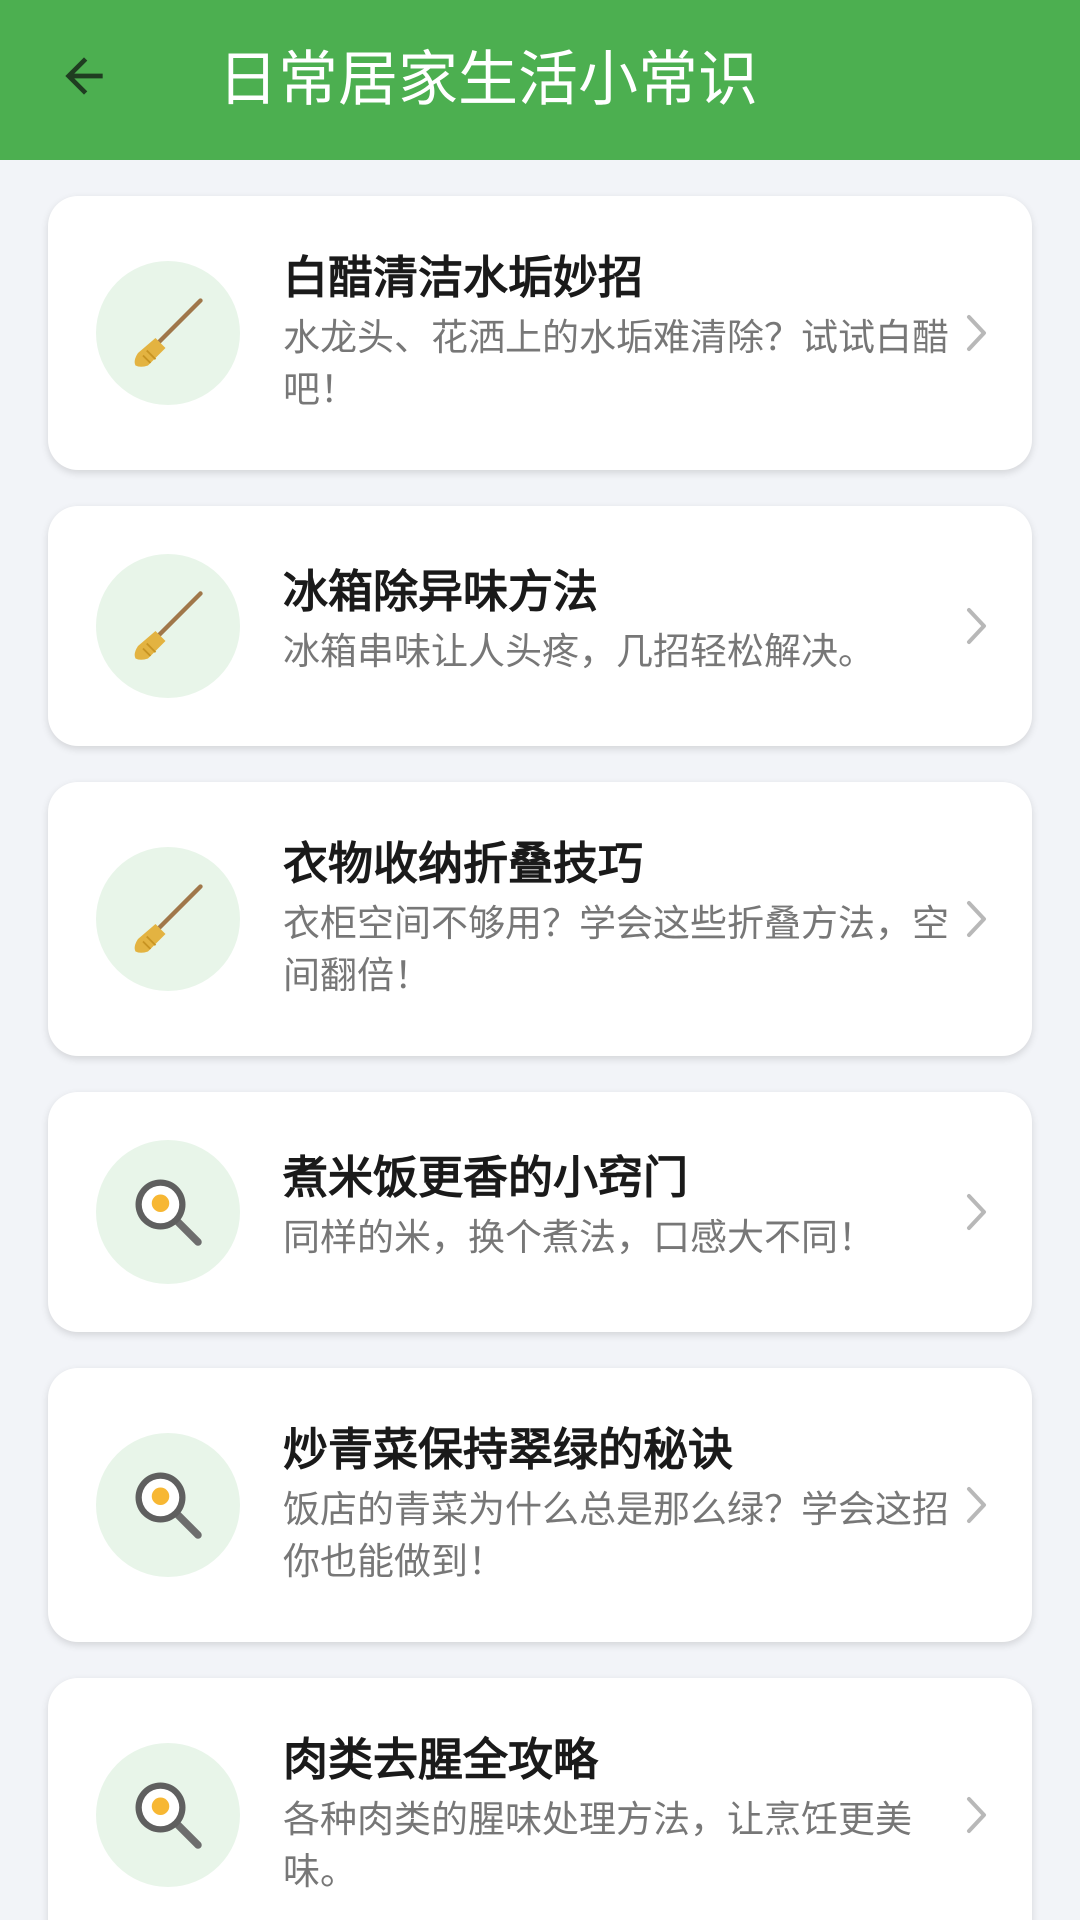 Image resolution: width=1080 pixels, height=1920 pixels. What do you see at coordinates (616, 1535) in the screenshot?
I see `item-description: 饭店的青菜为什么总是那么绿？学会这招你也能做到！` at bounding box center [616, 1535].